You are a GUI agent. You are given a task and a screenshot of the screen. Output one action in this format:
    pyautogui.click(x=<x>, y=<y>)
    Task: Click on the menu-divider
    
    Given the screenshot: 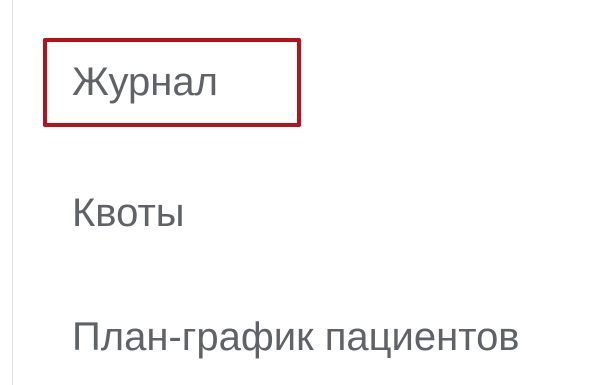 What is the action you would take?
    pyautogui.click(x=12, y=192)
    